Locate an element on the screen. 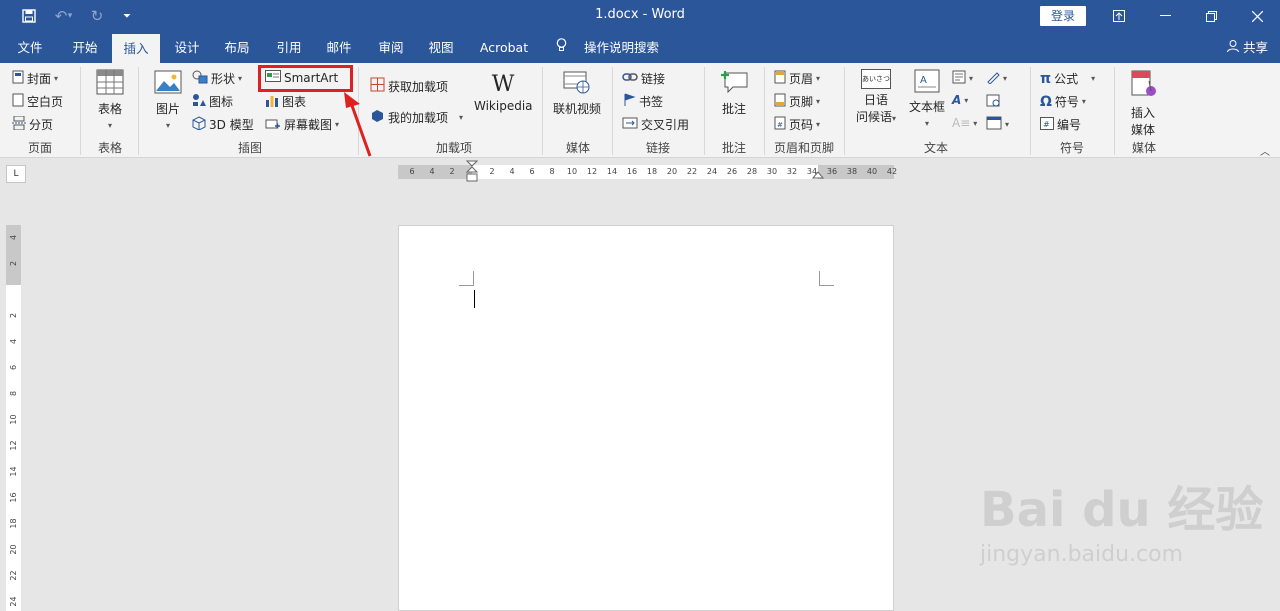  header-button: 页眉 ▾ is located at coordinates (797, 78).